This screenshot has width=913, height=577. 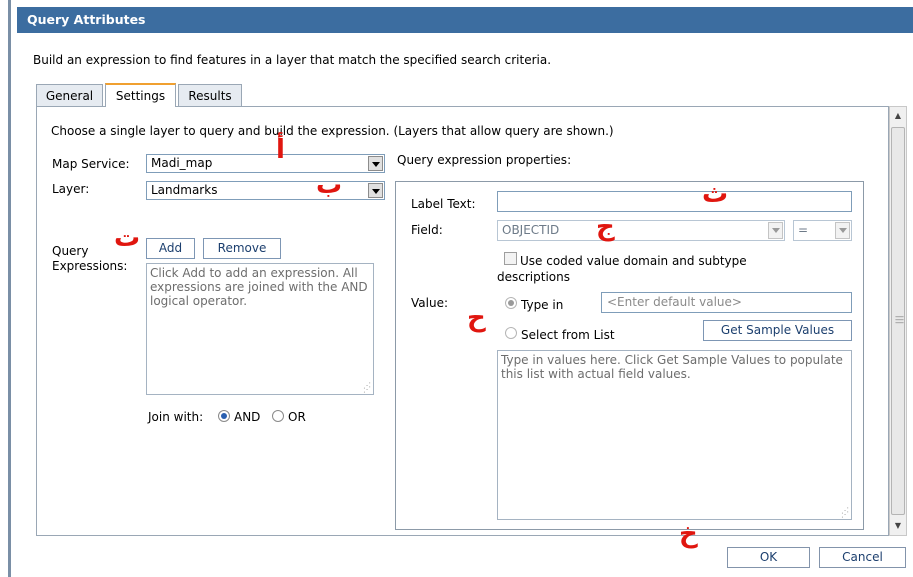 What do you see at coordinates (176, 417) in the screenshot?
I see `join-with-label: Join with:` at bounding box center [176, 417].